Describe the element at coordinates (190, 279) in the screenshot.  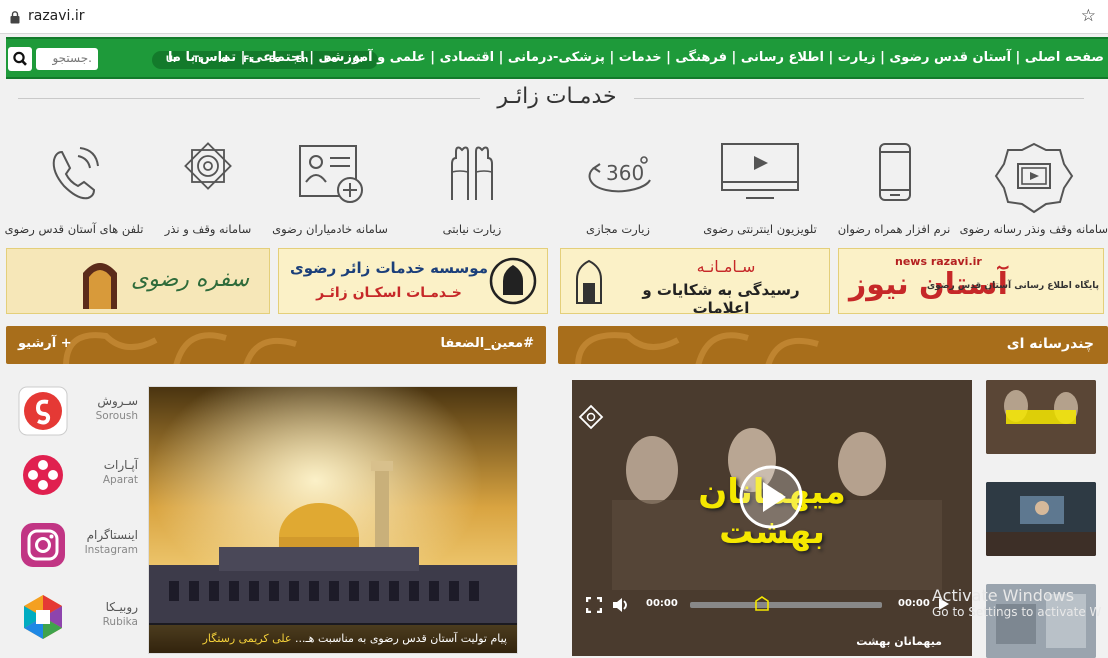
I see `banner-calligraphy-text: سفره رضوی` at that location.